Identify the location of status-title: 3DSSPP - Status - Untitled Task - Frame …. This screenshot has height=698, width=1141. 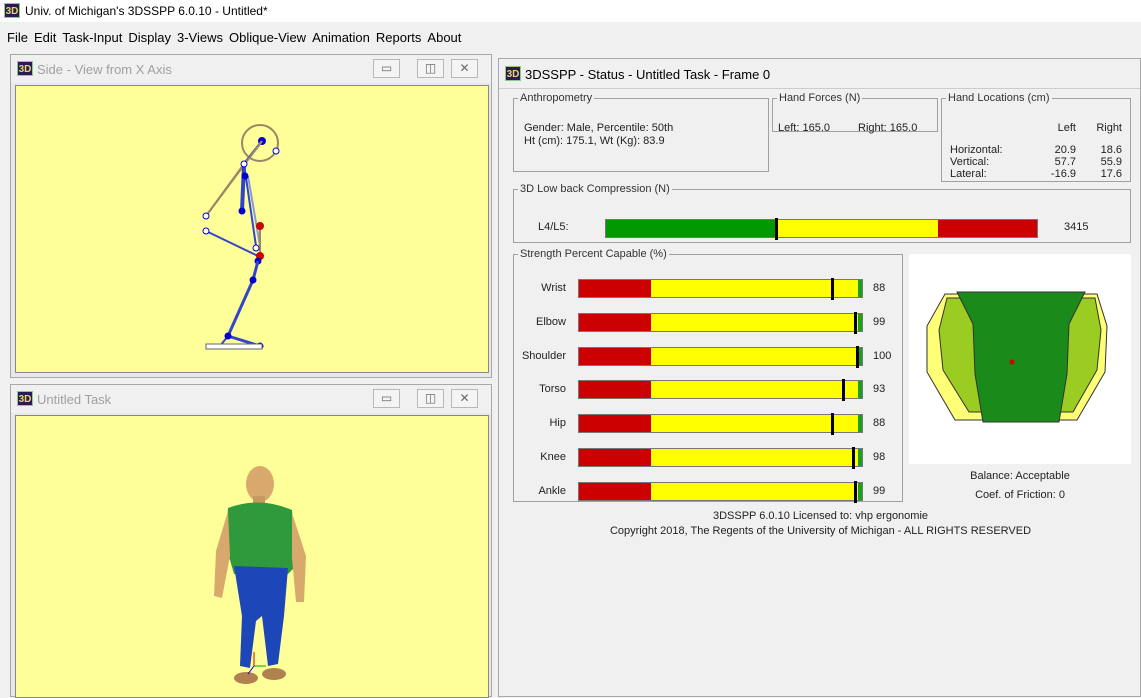
(648, 74).